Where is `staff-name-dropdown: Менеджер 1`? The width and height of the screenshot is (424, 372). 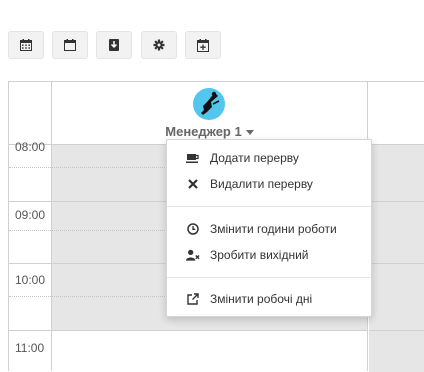 staff-name-dropdown: Менеджер 1 is located at coordinates (209, 131).